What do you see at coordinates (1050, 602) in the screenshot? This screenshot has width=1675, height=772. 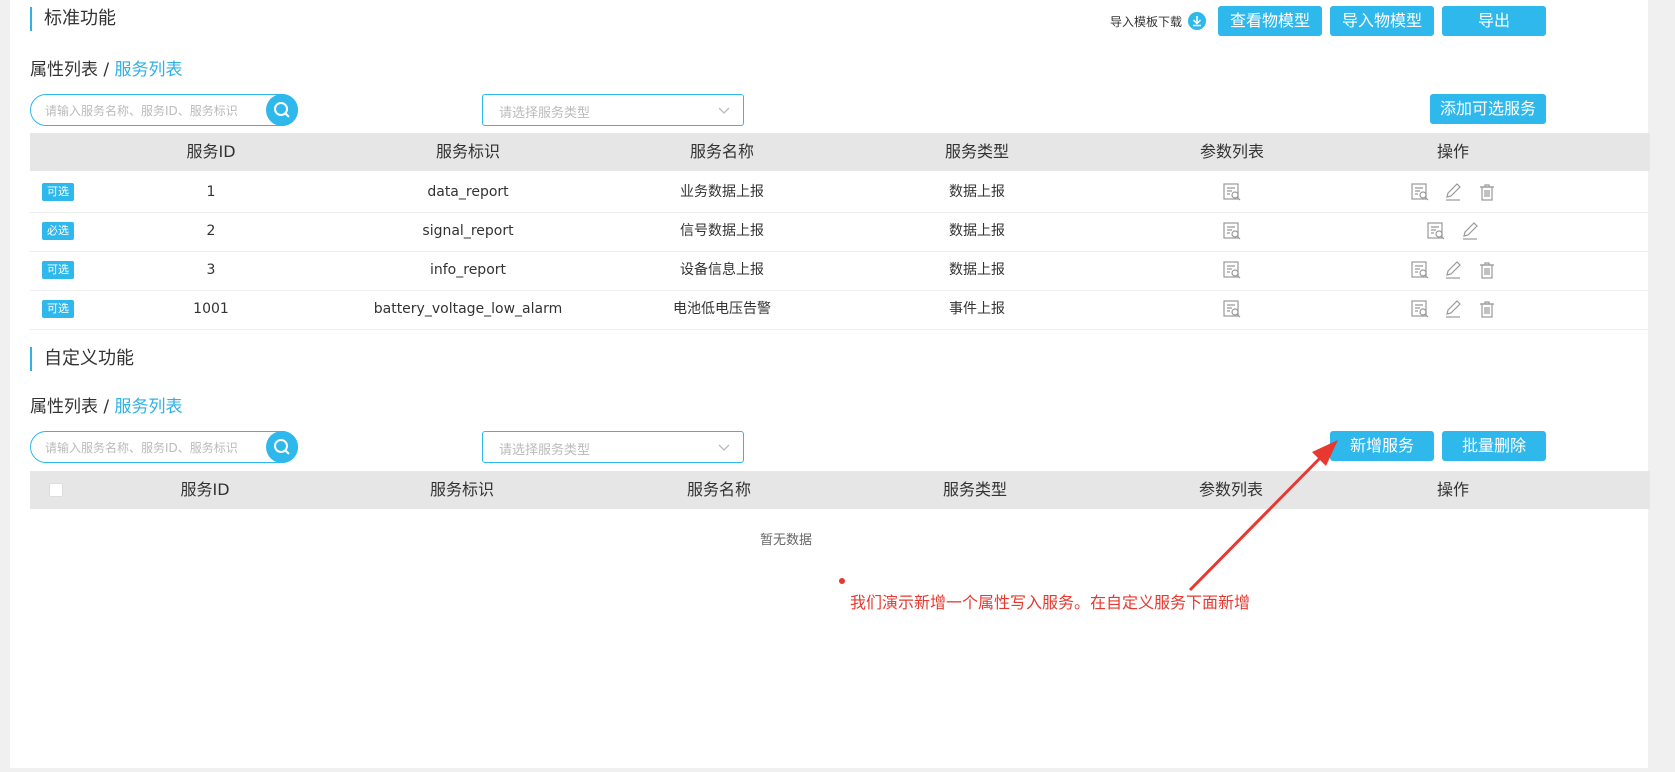 I see `annotation-text: 我们演示新增一个属性写入服务。在自定义服务下面新增` at bounding box center [1050, 602].